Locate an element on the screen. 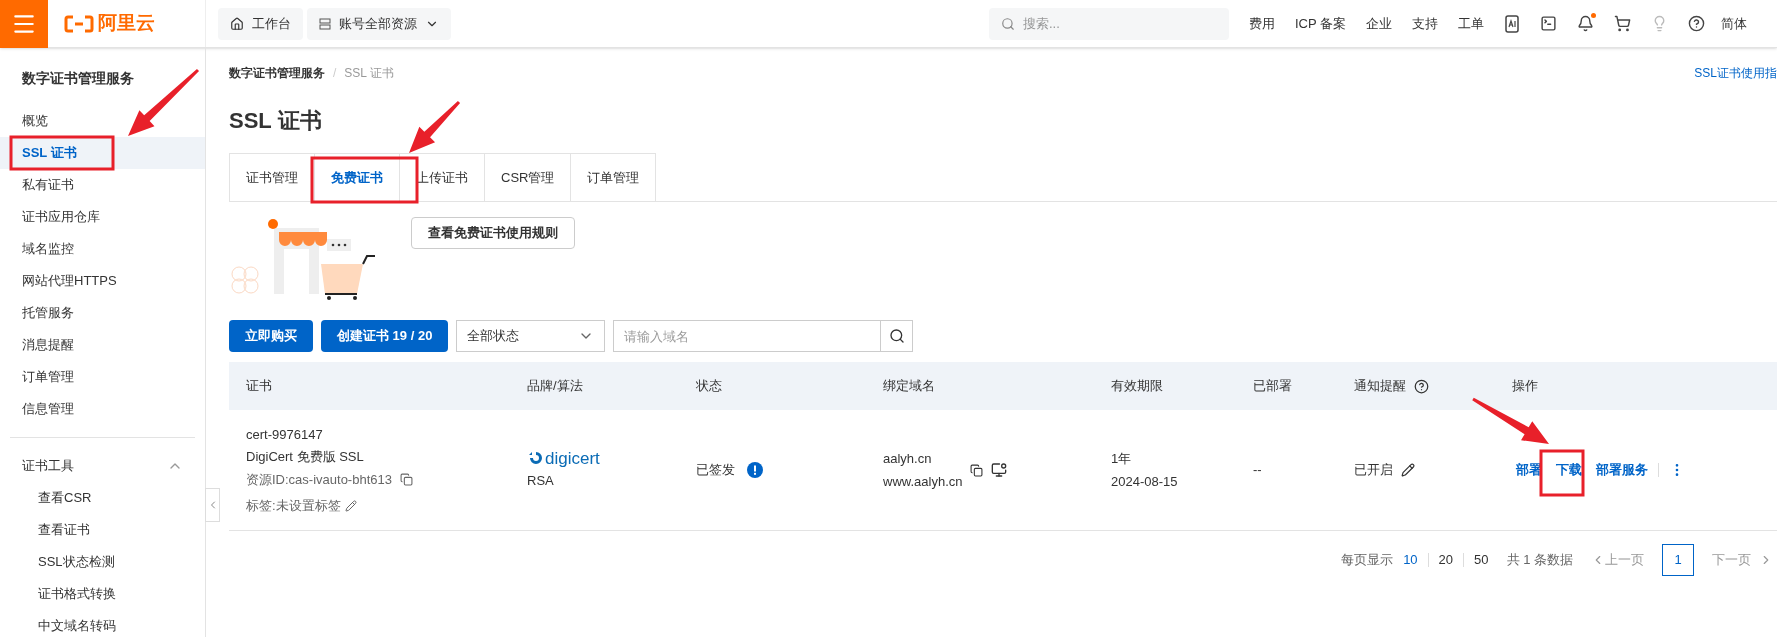 The width and height of the screenshot is (1777, 637). sidebar-item: 消息提醒 is located at coordinates (102, 345).